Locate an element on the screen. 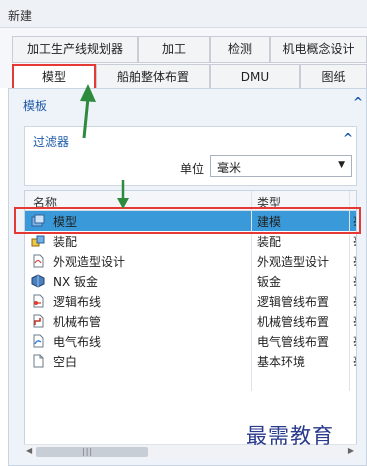 The image size is (367, 466). row-type: 电气管线布置 is located at coordinates (293, 342).